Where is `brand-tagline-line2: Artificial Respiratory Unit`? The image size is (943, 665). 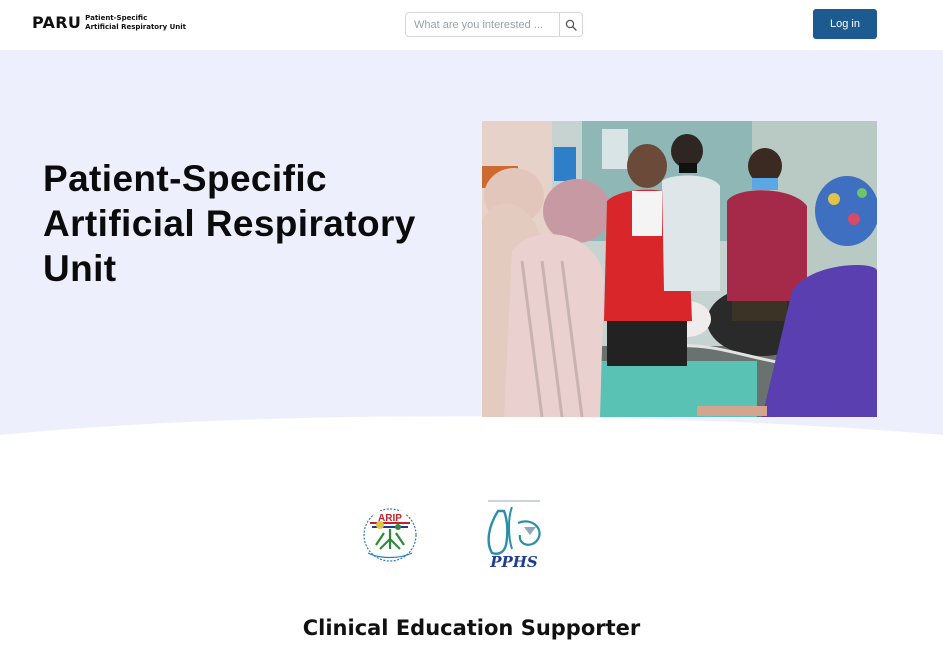 brand-tagline-line2: Artificial Respiratory Unit is located at coordinates (135, 26).